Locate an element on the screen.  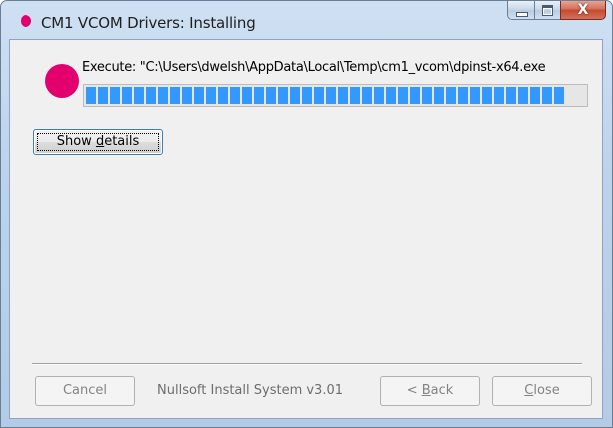
cancel-button: Cancel is located at coordinates (85, 391).